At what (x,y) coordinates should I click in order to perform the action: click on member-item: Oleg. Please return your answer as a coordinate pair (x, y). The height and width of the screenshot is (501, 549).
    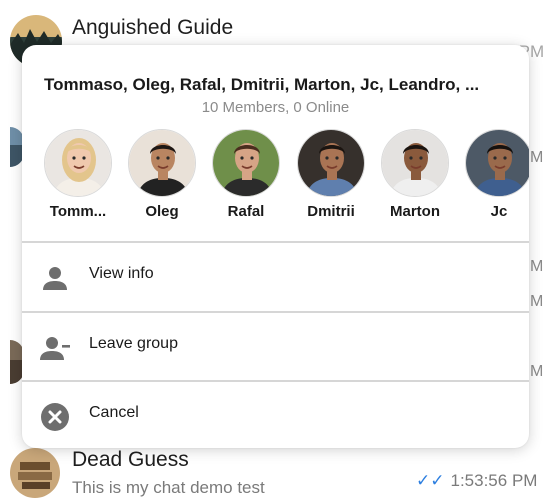
    Looking at the image, I should click on (162, 174).